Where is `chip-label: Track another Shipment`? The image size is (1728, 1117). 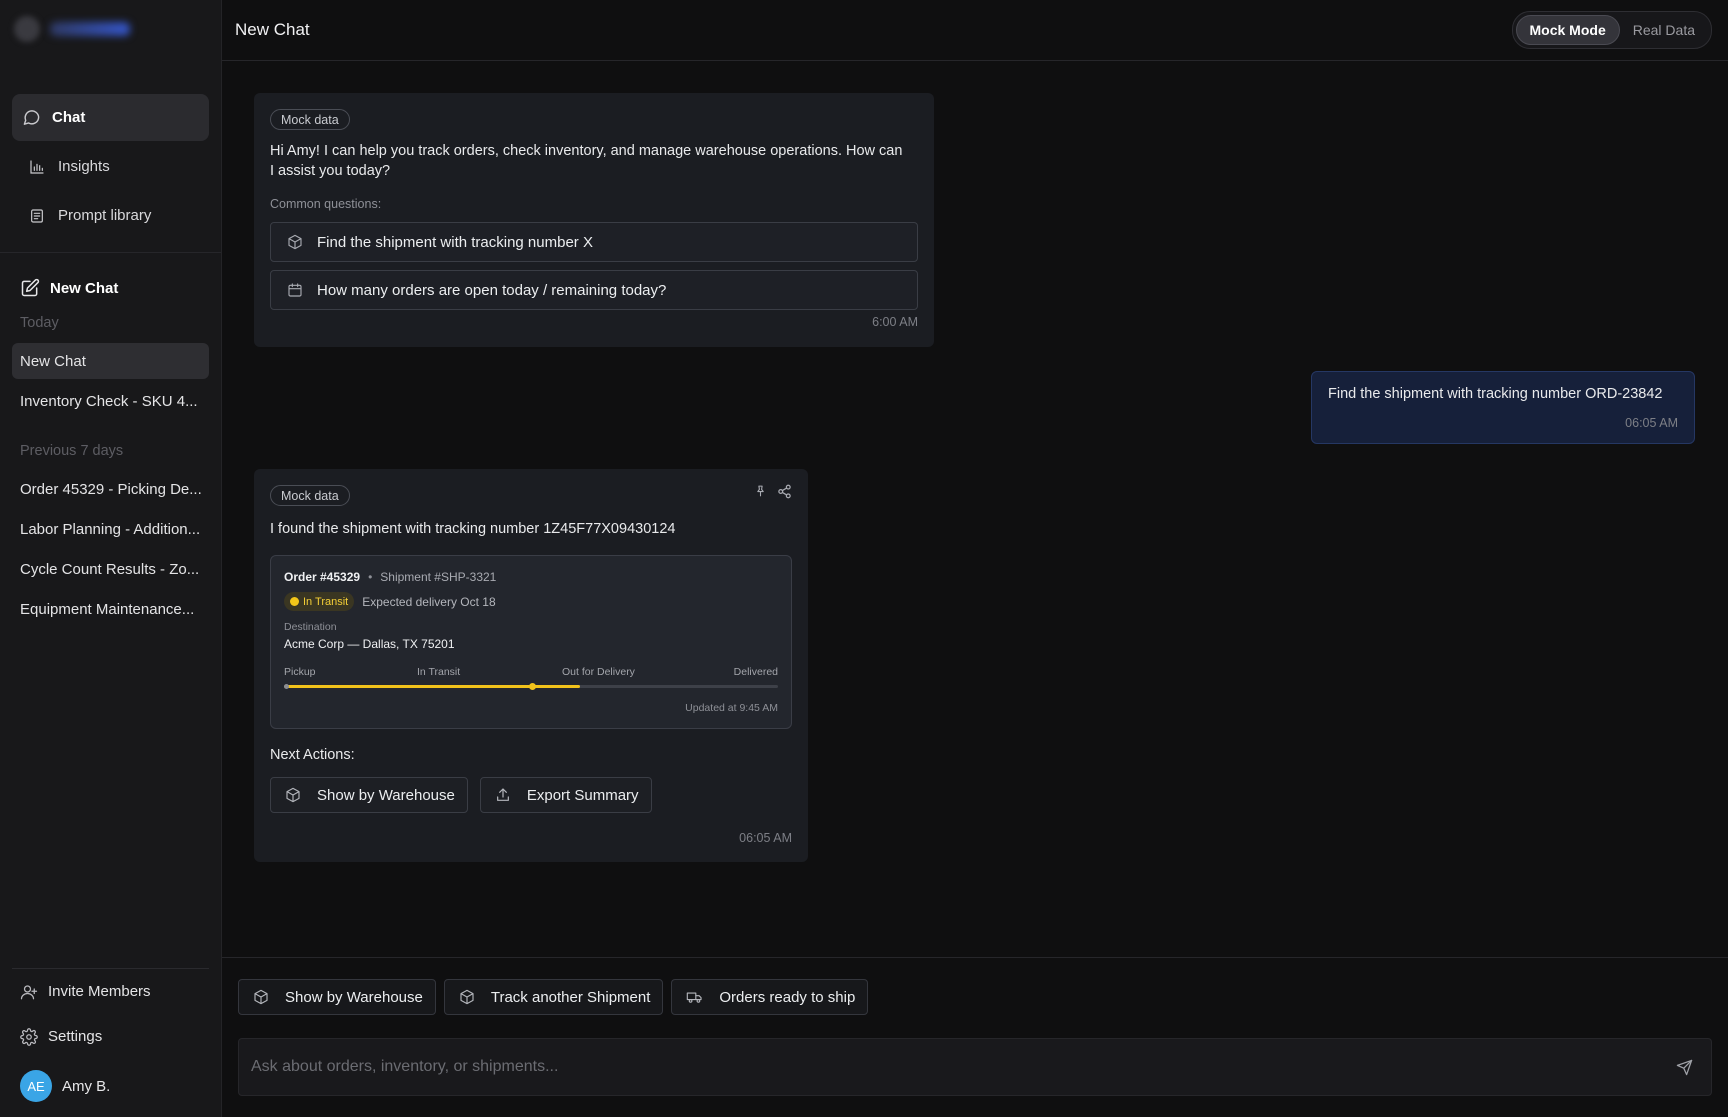
chip-label: Track another Shipment is located at coordinates (570, 997).